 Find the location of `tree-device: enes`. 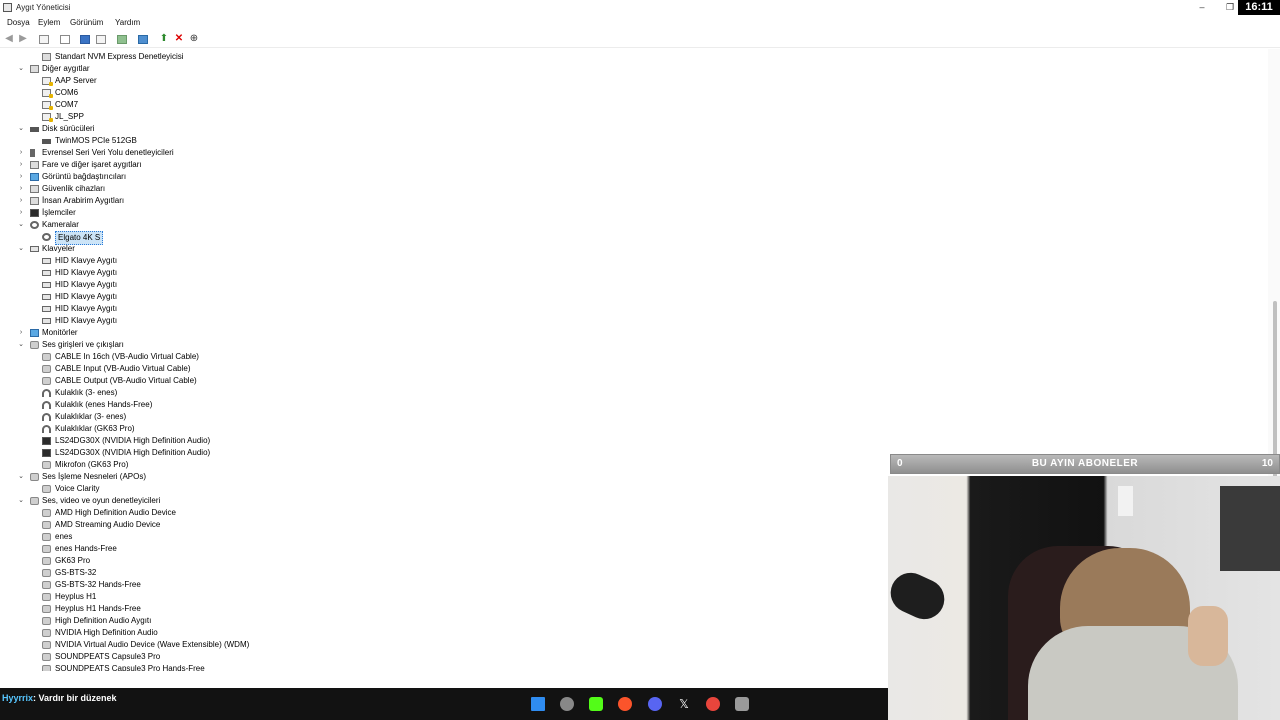

tree-device: enes is located at coordinates (350, 537).